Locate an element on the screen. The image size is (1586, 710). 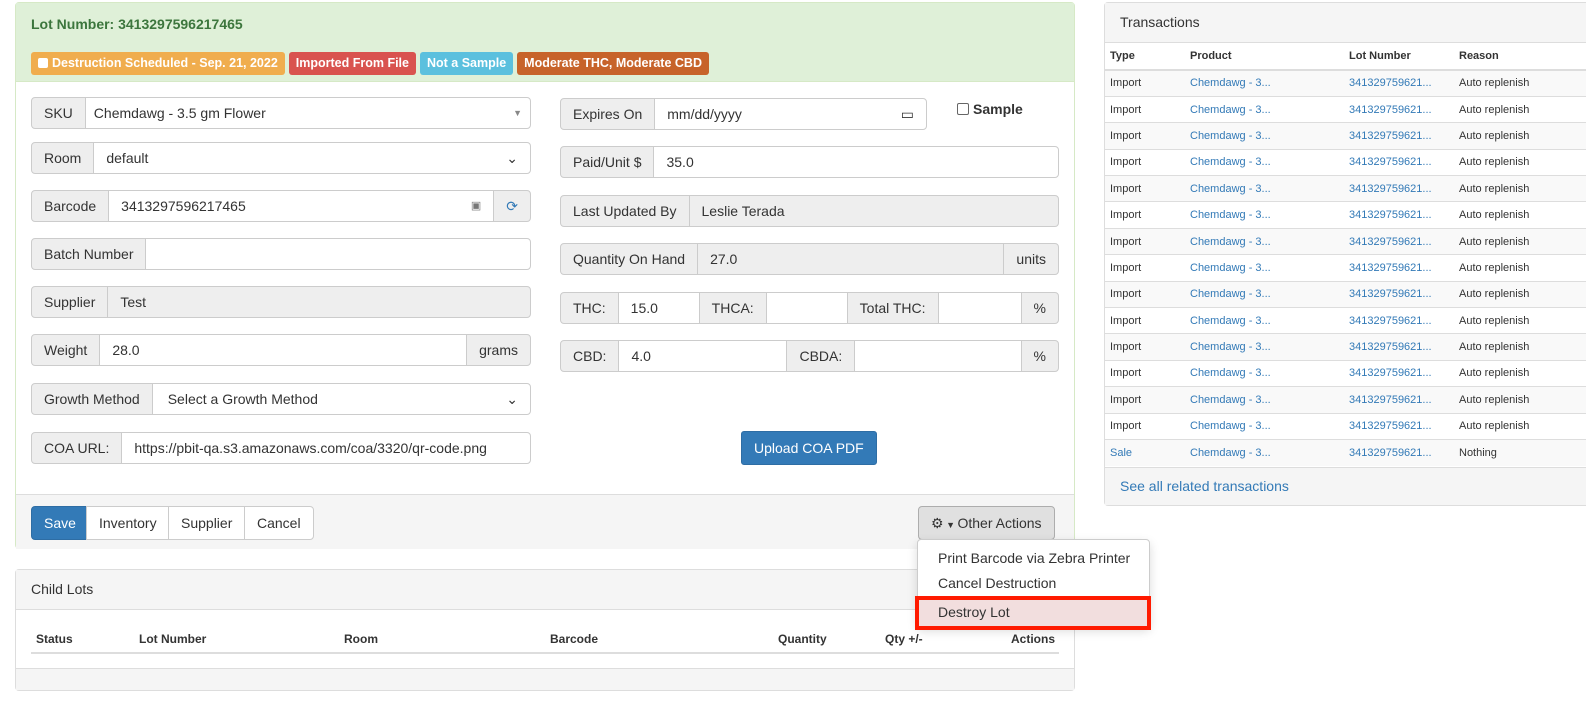
thca-input is located at coordinates (806, 308).